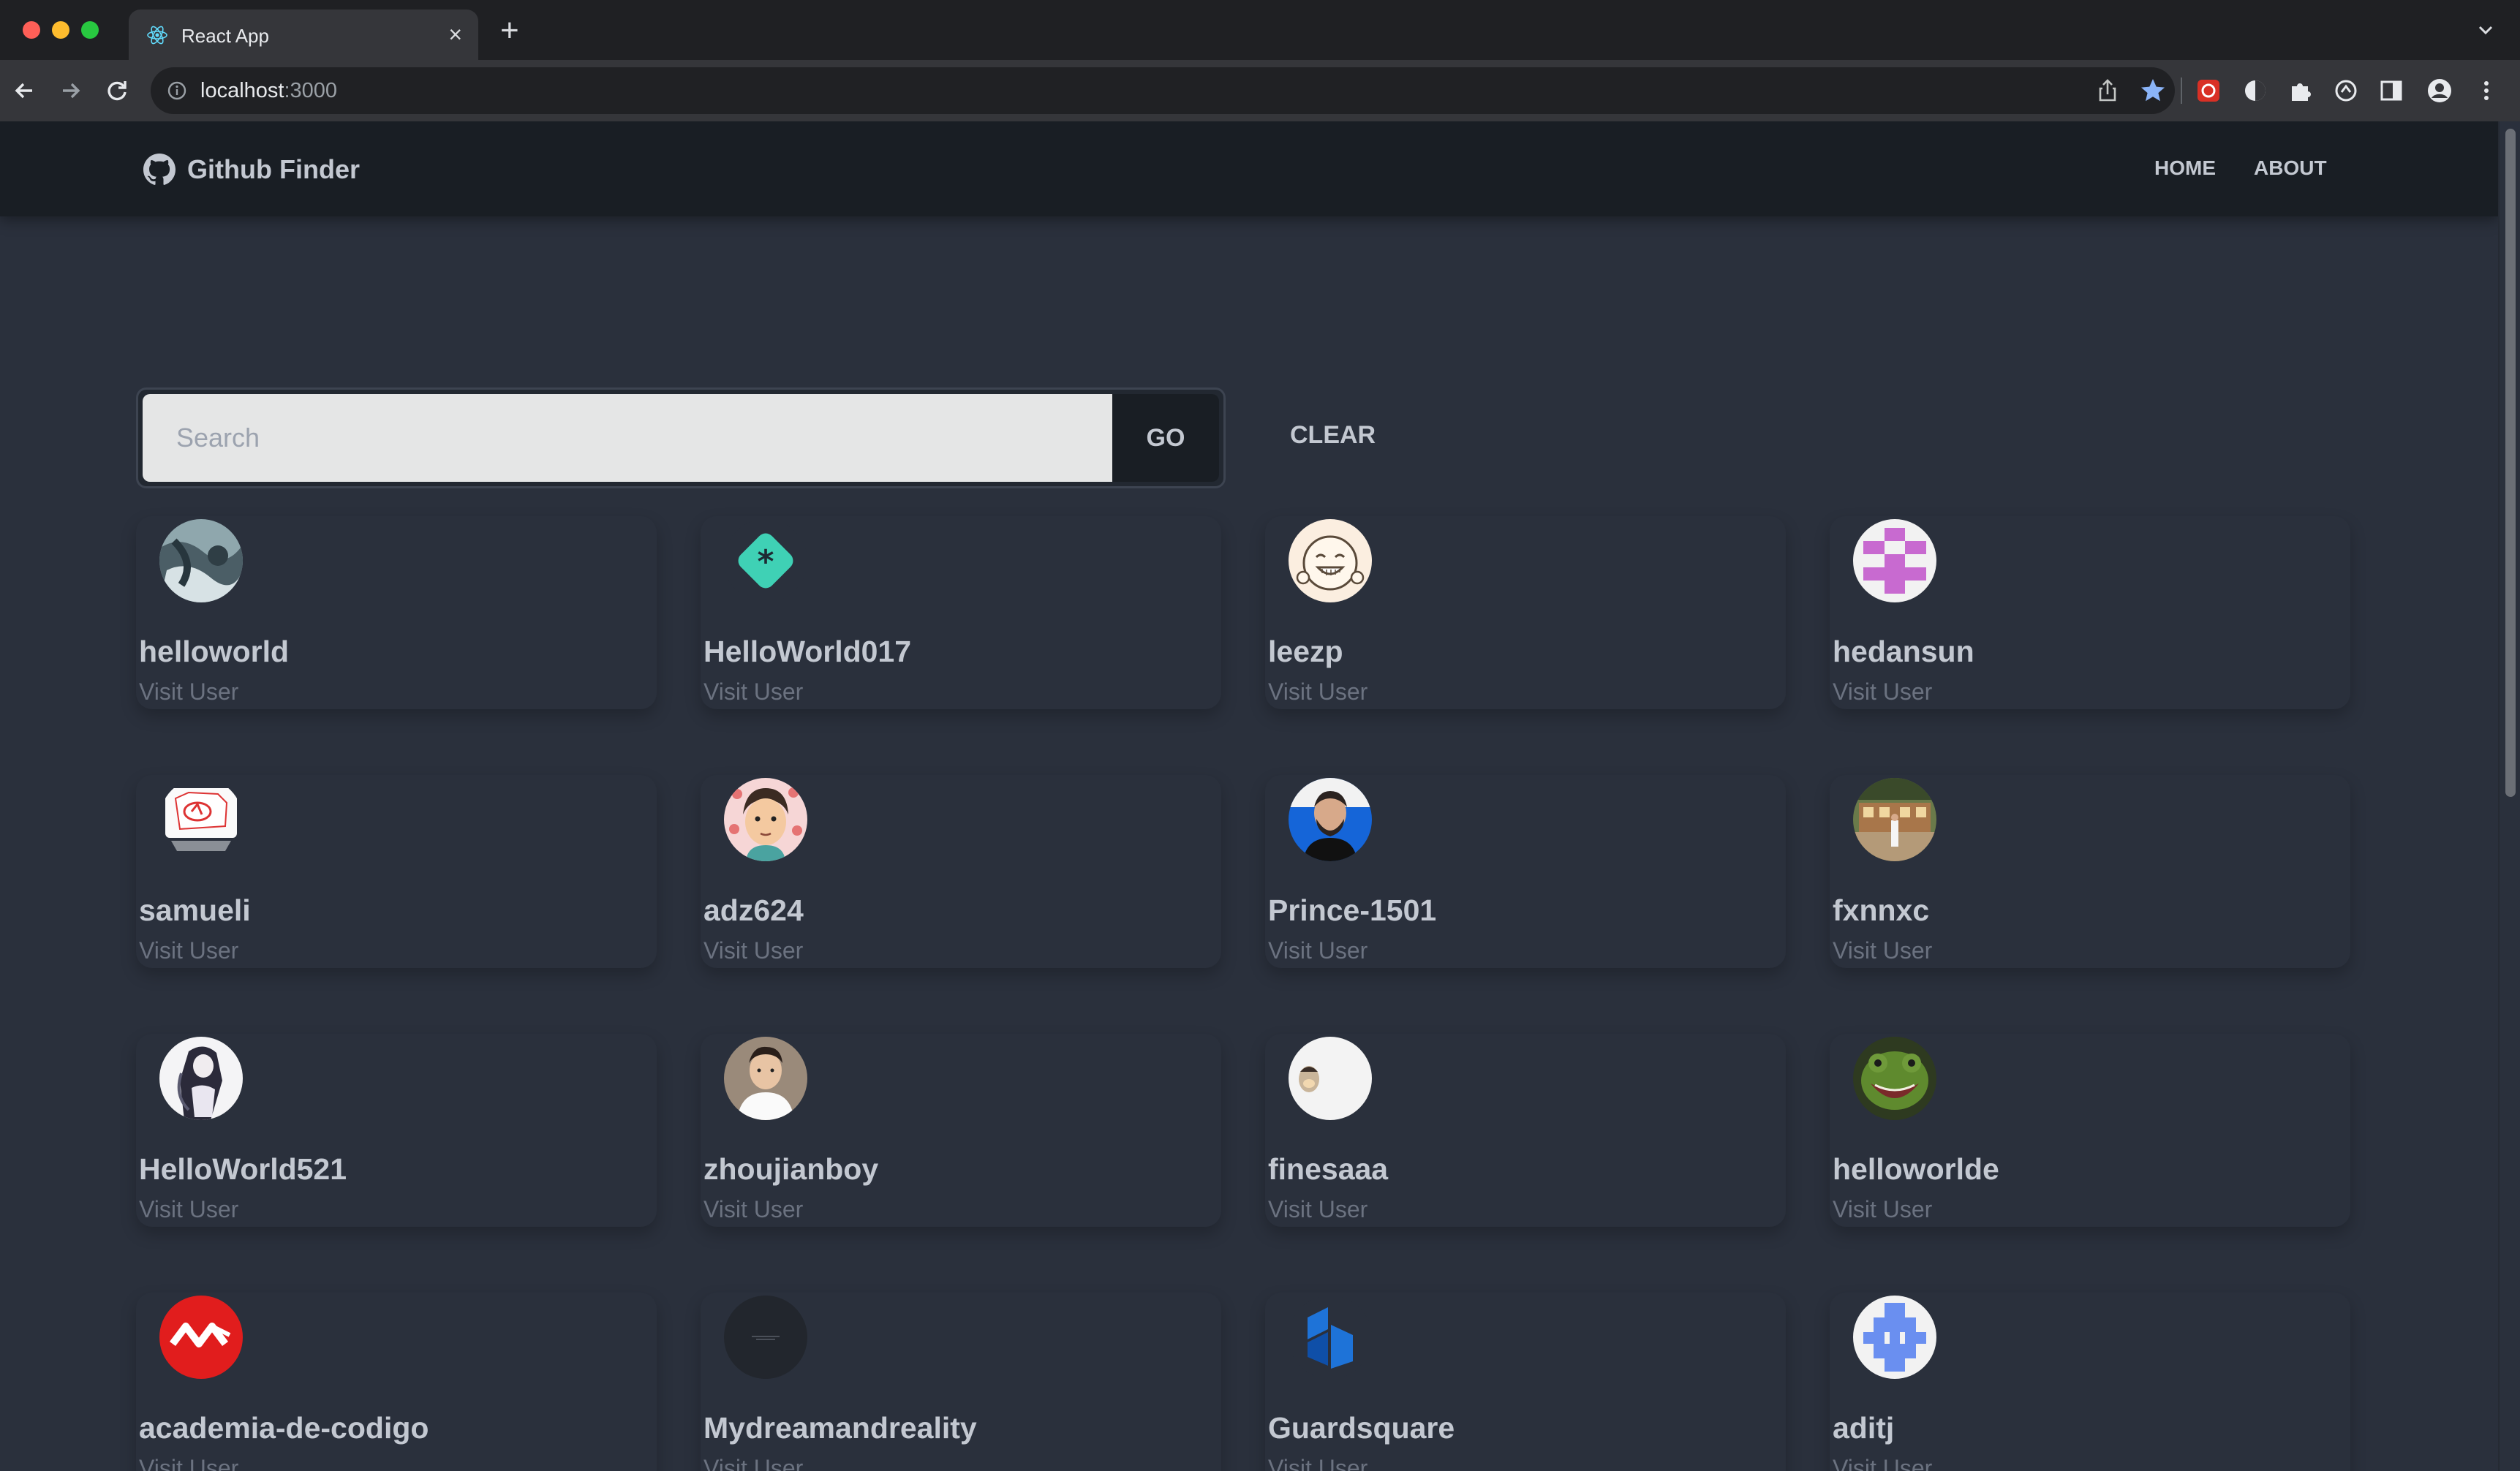 This screenshot has width=2520, height=1471. I want to click on search-input, so click(627, 438).